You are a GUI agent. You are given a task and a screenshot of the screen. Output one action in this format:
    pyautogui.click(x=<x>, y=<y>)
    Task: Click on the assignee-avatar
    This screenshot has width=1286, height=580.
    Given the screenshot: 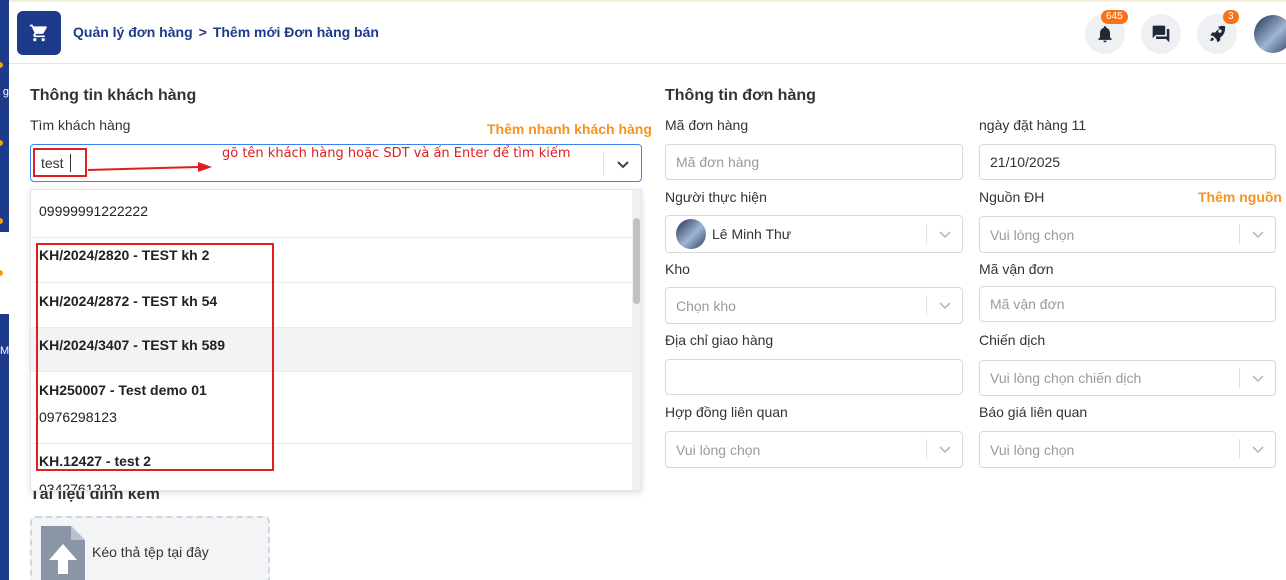 What is the action you would take?
    pyautogui.click(x=691, y=234)
    